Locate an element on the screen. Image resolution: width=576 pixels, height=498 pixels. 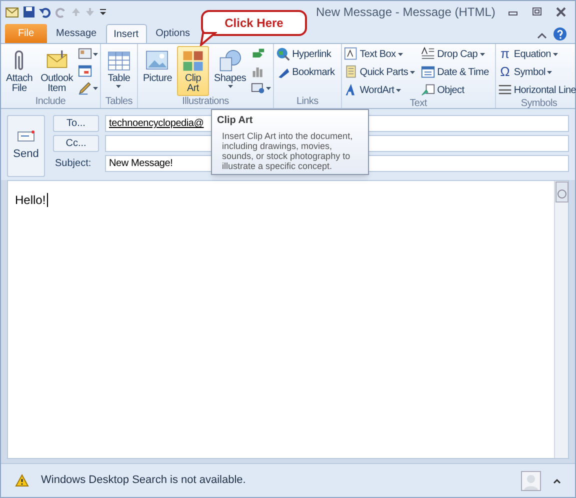
group-label: Text is located at coordinates (418, 104).